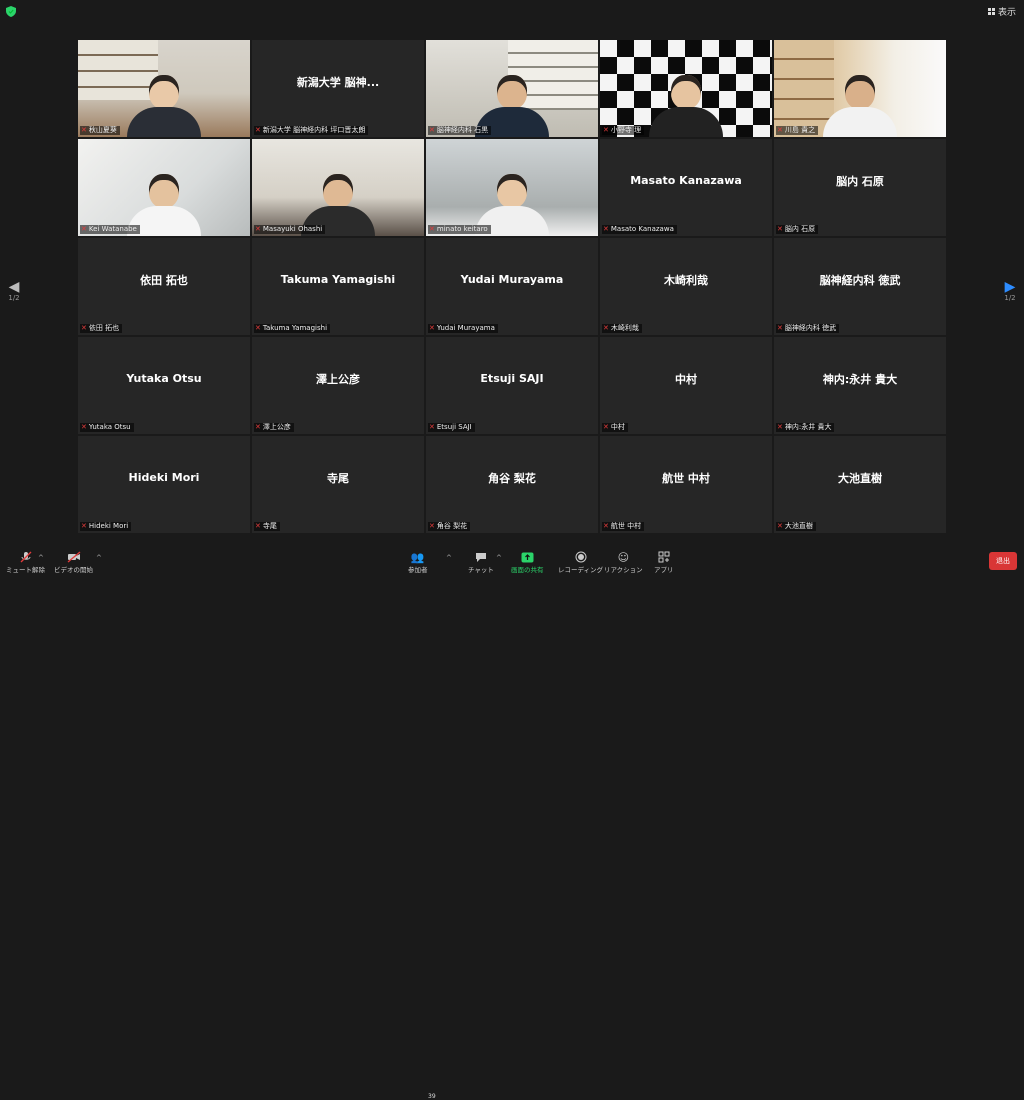 The image size is (1024, 1100). Describe the element at coordinates (686, 88) in the screenshot. I see `participant-tile: ✕ 小野寺 理` at that location.